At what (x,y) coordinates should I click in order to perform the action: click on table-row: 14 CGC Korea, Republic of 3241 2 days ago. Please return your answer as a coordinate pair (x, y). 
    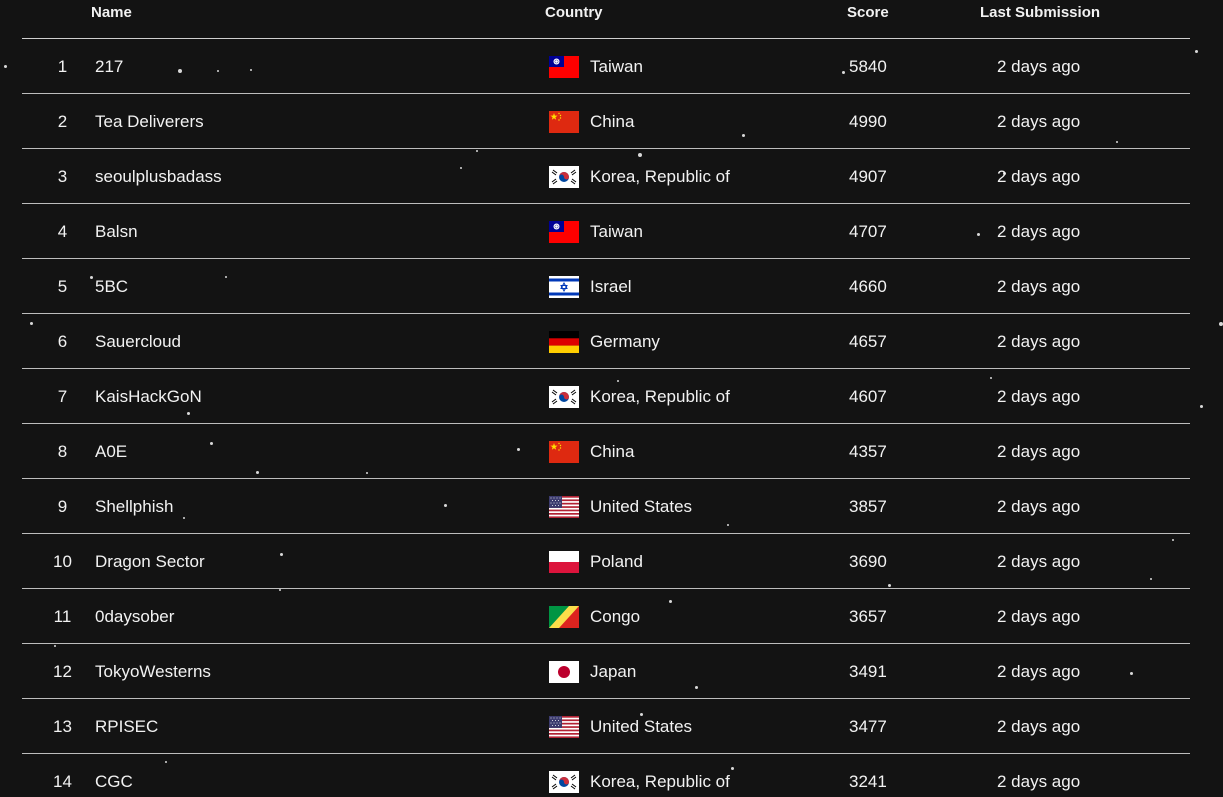
    Looking at the image, I should click on (606, 775).